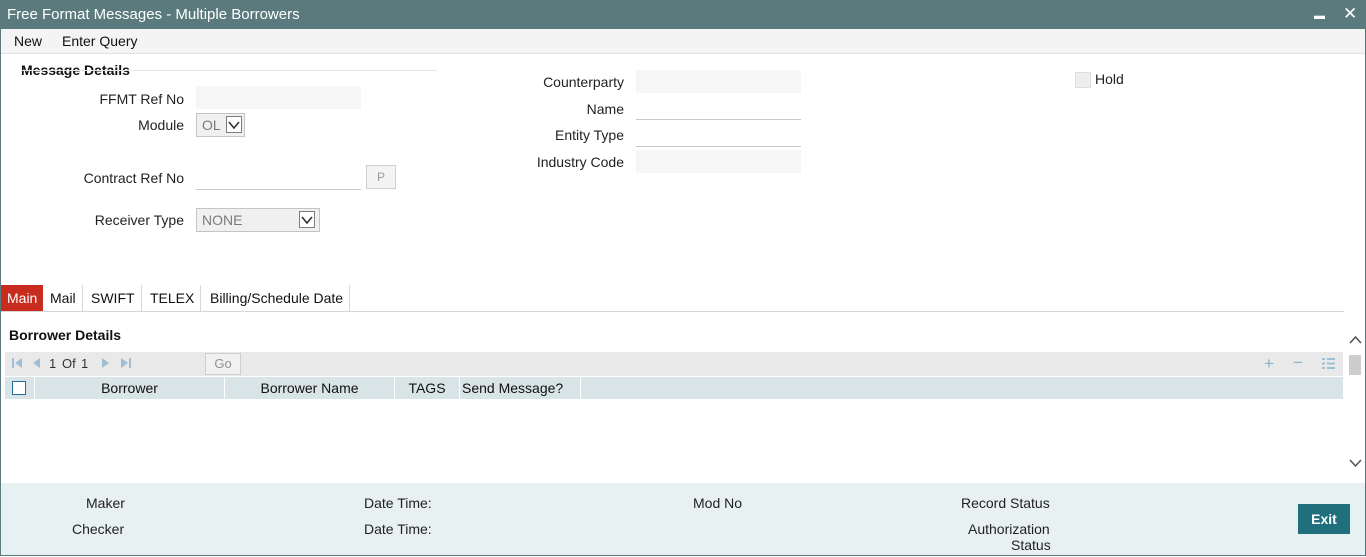 The width and height of the screenshot is (1366, 557). What do you see at coordinates (98, 529) in the screenshot?
I see `checker-label: Checker` at bounding box center [98, 529].